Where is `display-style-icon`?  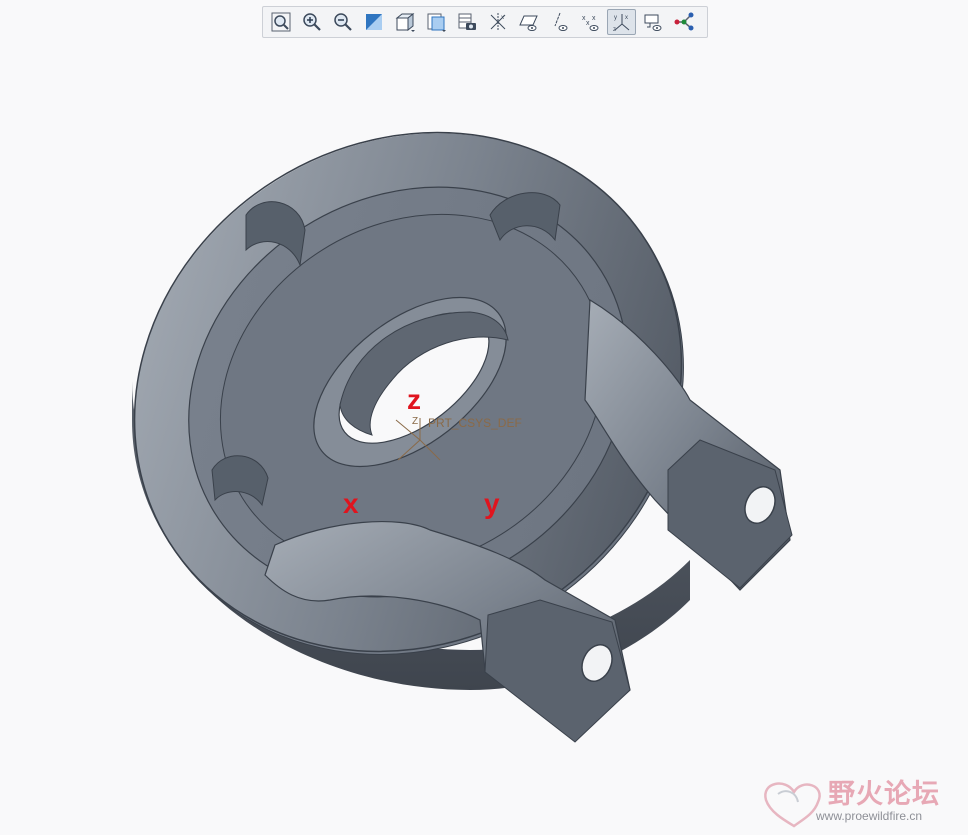 display-style-icon is located at coordinates (405, 22).